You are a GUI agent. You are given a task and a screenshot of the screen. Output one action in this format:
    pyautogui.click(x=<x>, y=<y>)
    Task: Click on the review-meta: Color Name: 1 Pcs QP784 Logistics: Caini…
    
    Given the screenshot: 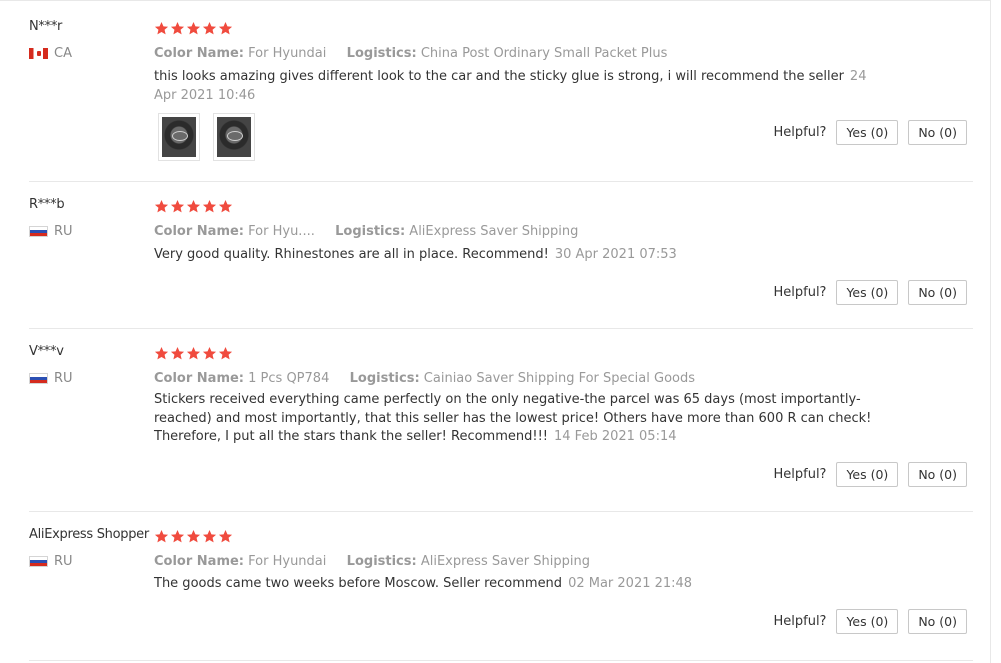 What is the action you would take?
    pyautogui.click(x=424, y=378)
    